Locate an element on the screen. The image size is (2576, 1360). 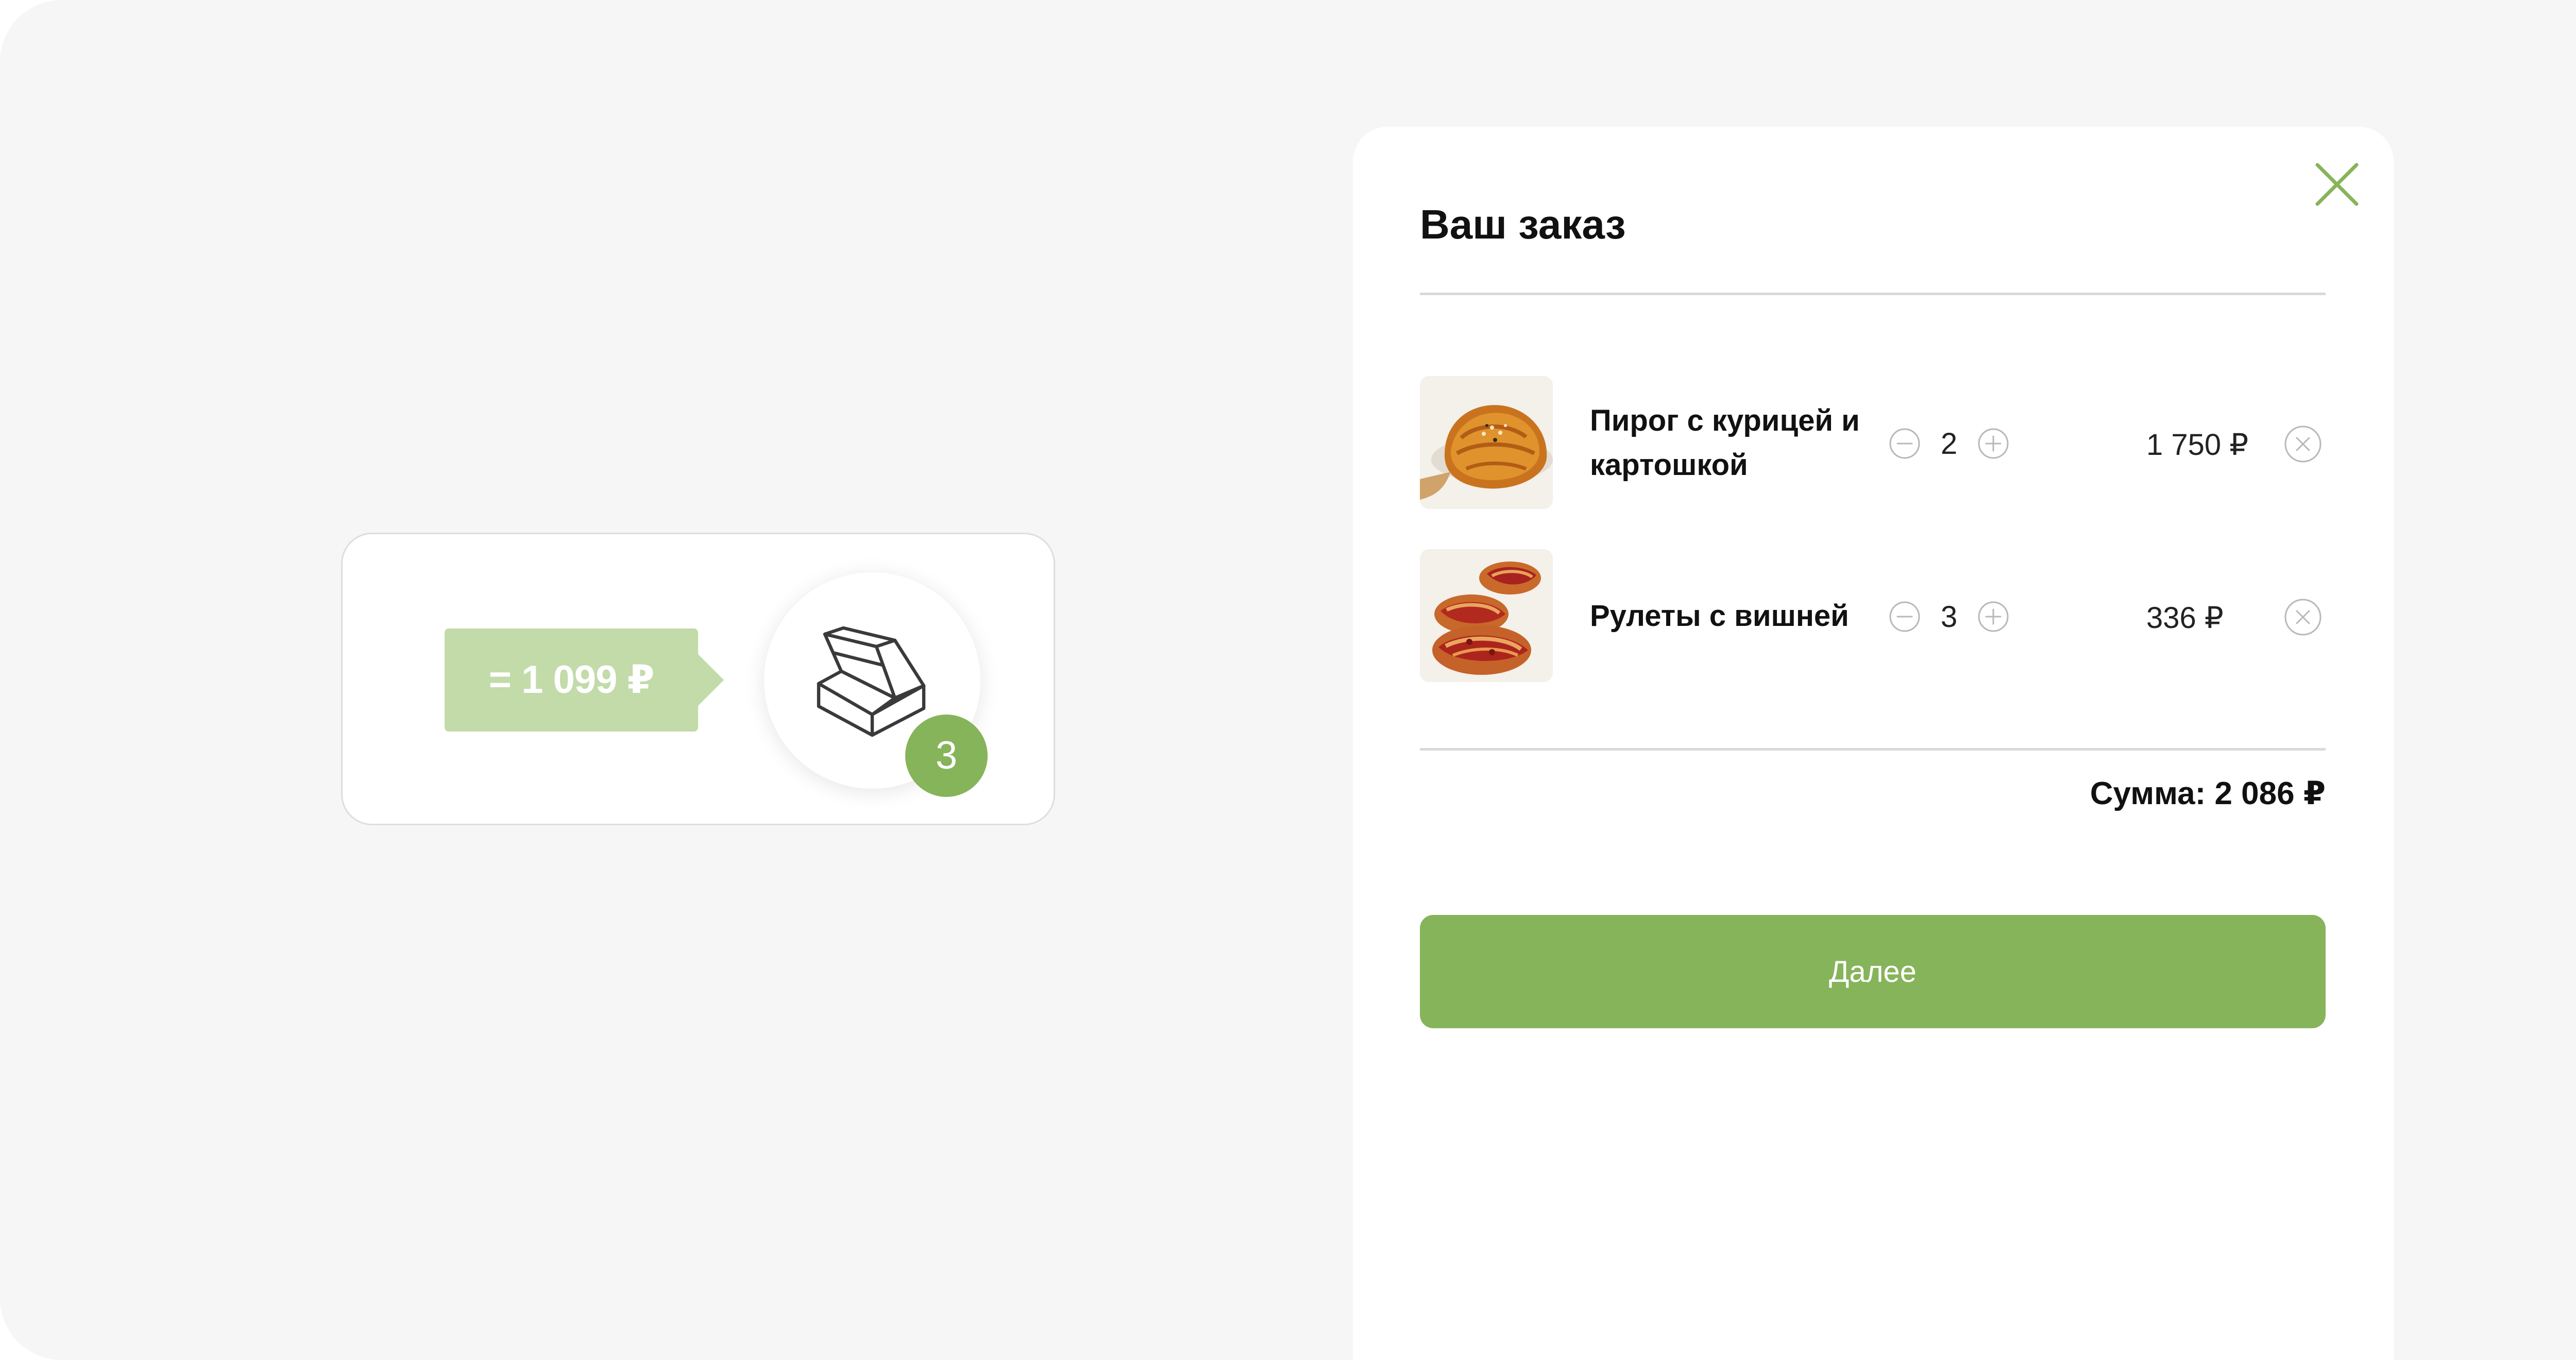
cart-count-badge: 3 is located at coordinates (946, 756).